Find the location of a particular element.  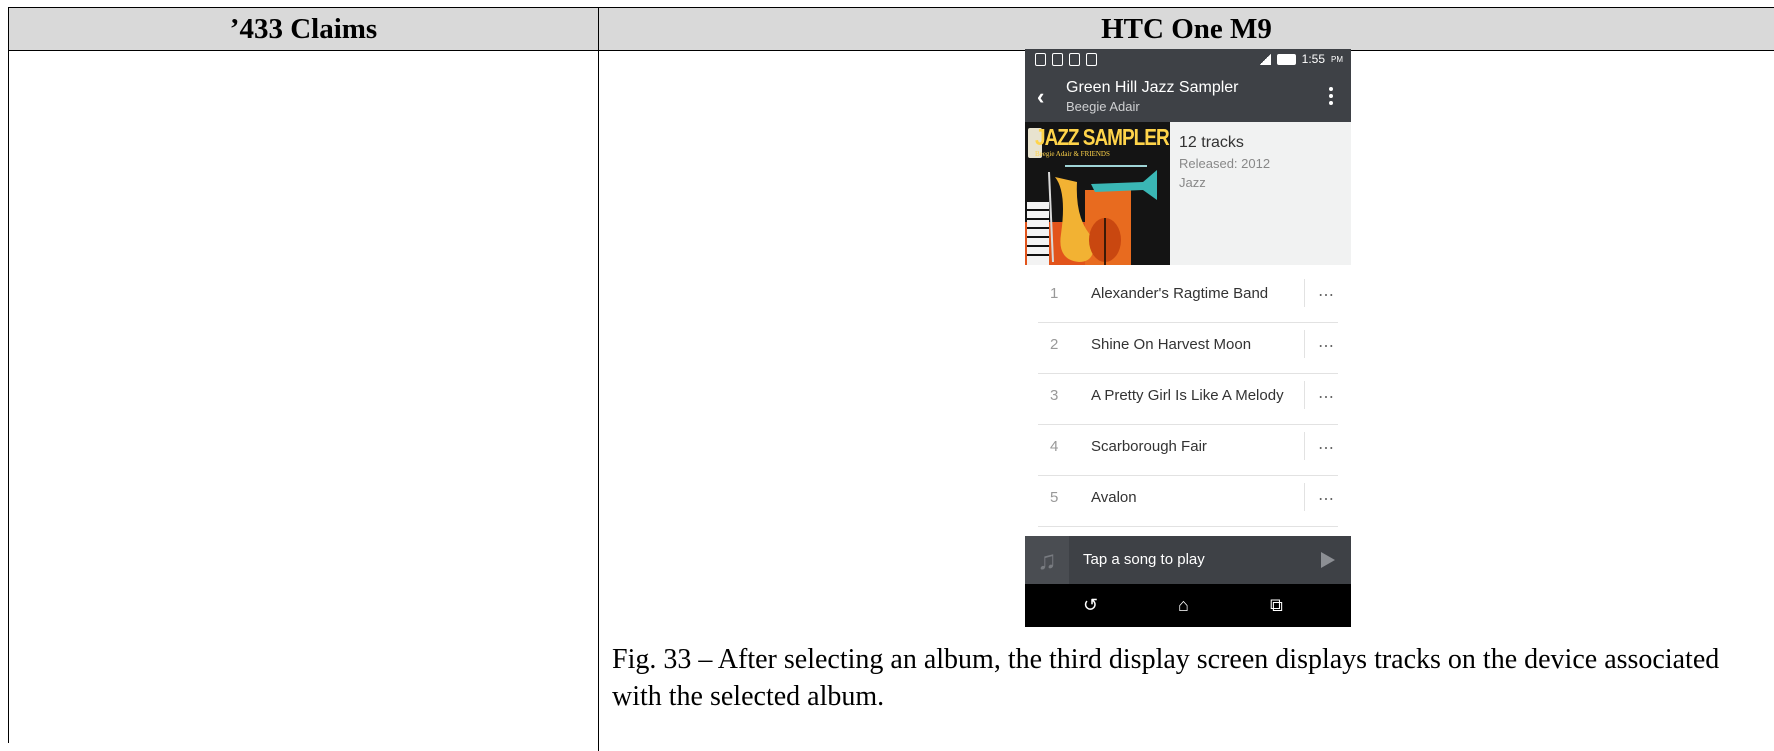

track-row: 2 Shine On Harvest Moon ⋯ is located at coordinates (1188, 345).